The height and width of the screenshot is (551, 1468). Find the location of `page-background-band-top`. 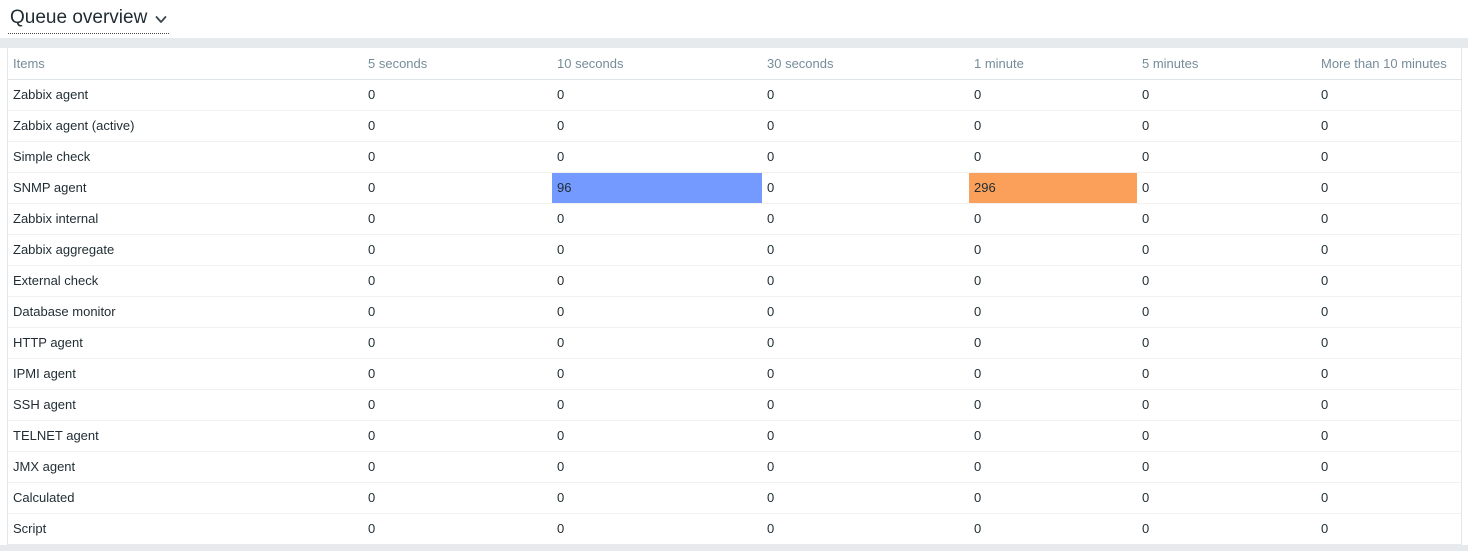

page-background-band-top is located at coordinates (734, 43).